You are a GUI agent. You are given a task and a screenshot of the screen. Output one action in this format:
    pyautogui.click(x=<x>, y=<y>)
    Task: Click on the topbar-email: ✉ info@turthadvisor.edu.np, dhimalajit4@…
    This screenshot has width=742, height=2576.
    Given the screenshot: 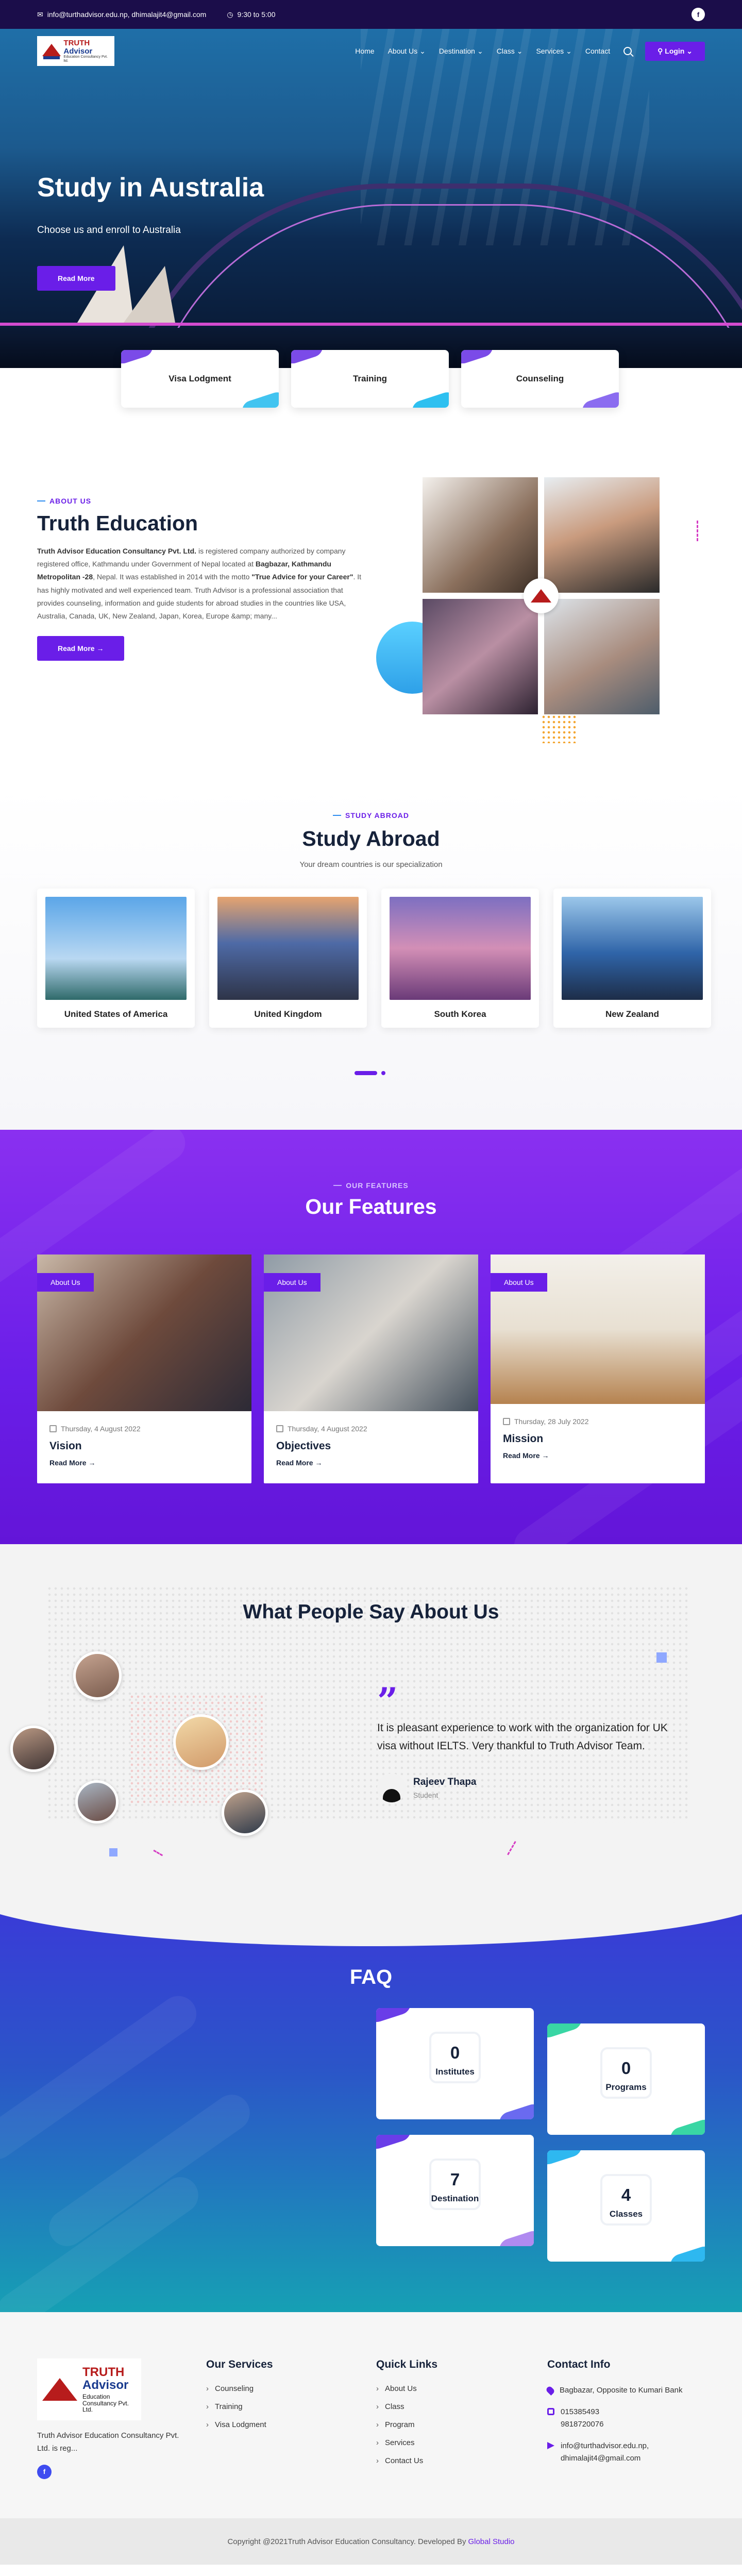 What is the action you would take?
    pyautogui.click(x=121, y=14)
    